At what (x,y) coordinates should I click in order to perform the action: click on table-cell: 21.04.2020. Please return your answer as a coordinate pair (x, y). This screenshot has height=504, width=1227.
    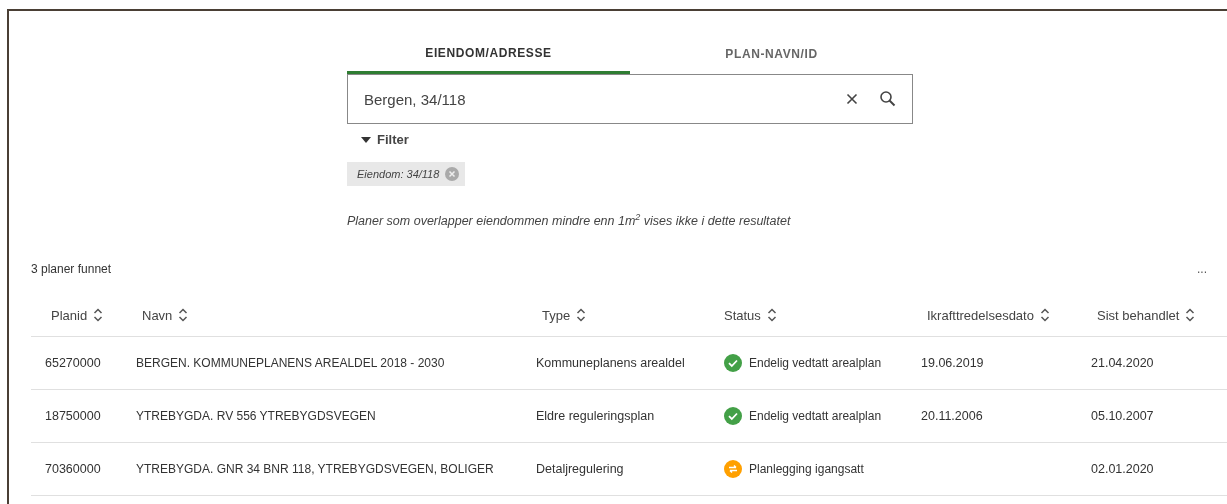
    Looking at the image, I should click on (1122, 363).